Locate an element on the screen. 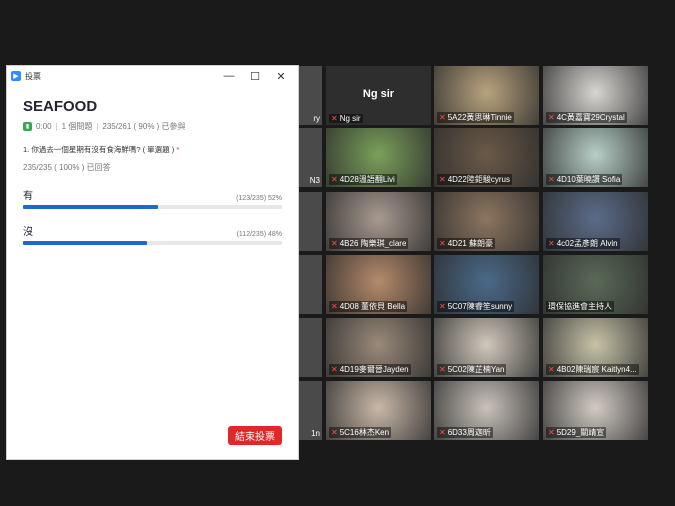 The image size is (675, 506). participant-tile: ✕ 5C02陳芷楠Yan is located at coordinates (486, 347).